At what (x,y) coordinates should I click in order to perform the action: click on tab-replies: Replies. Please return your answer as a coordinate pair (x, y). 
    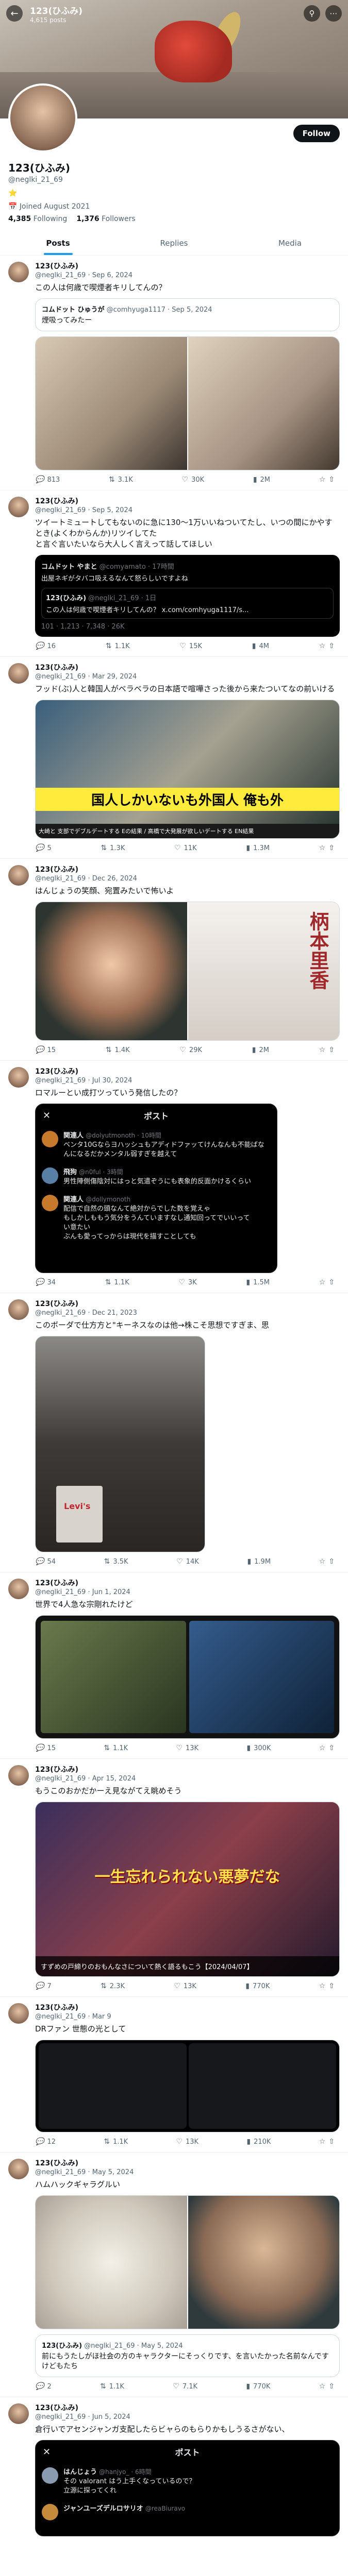
    Looking at the image, I should click on (174, 242).